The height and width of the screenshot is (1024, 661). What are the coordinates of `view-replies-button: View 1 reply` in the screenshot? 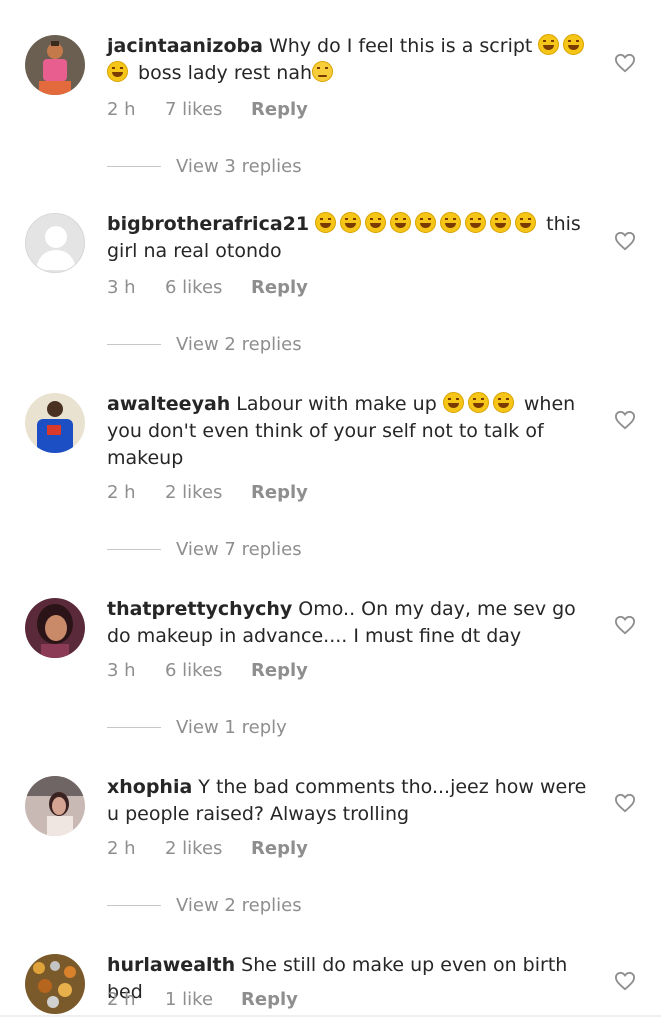 It's located at (197, 727).